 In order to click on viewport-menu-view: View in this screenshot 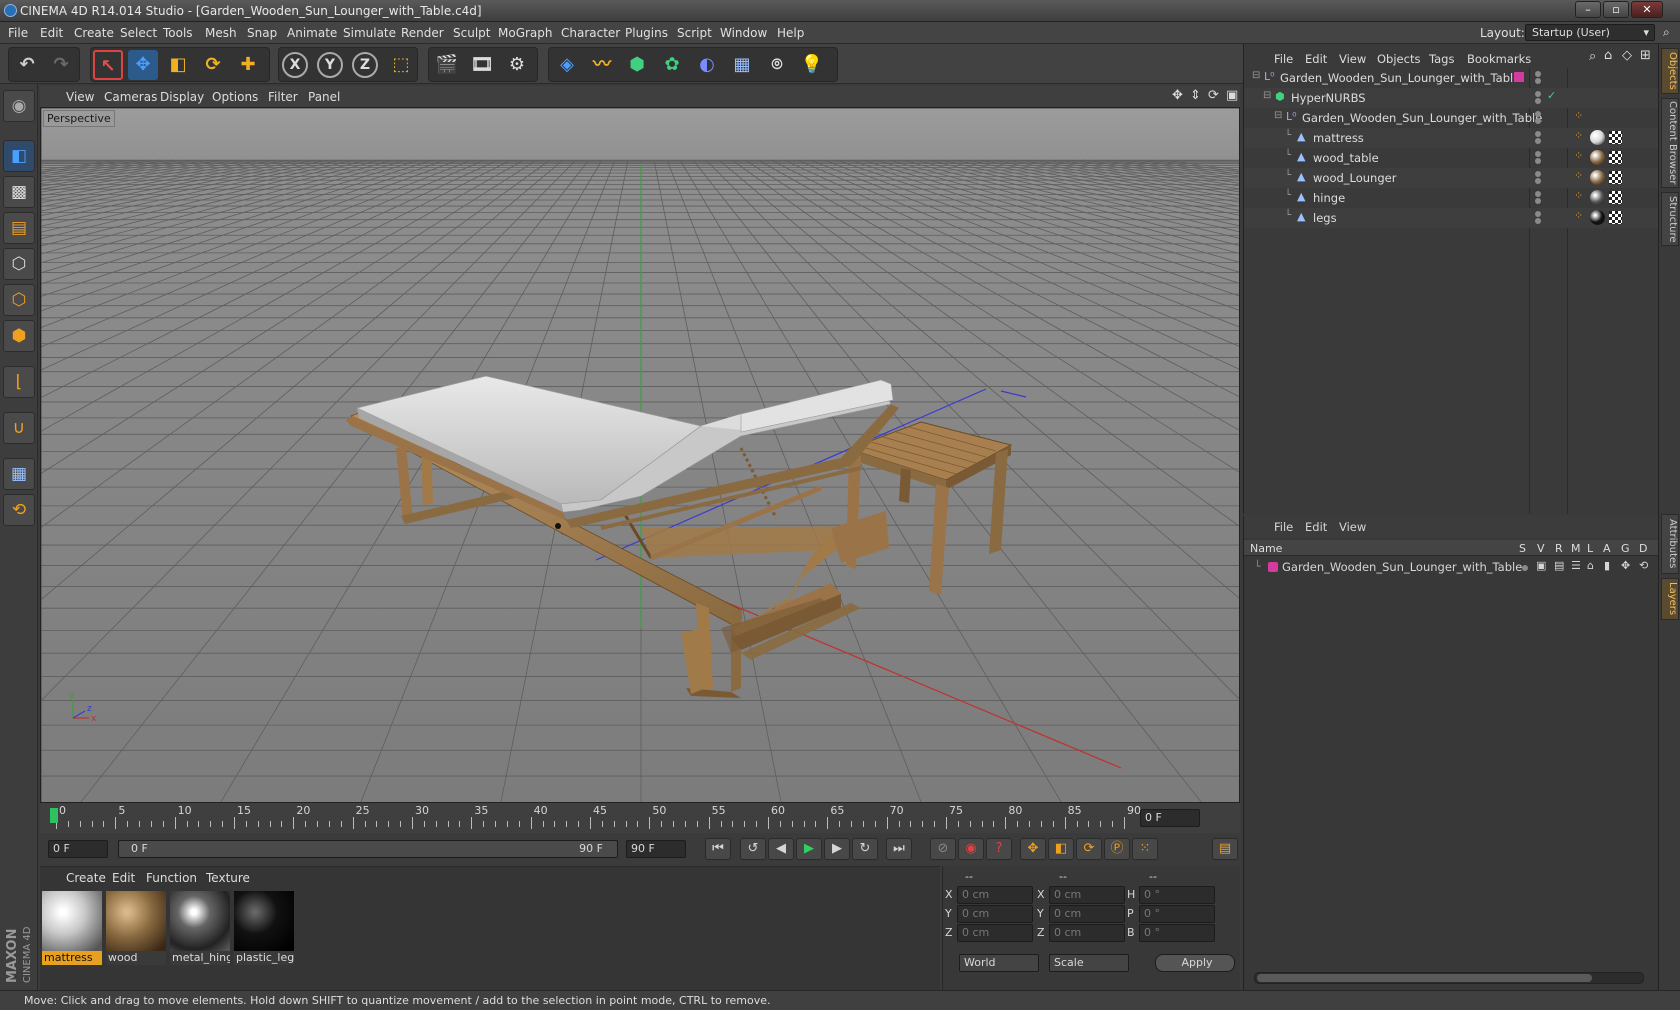, I will do `click(80, 97)`.